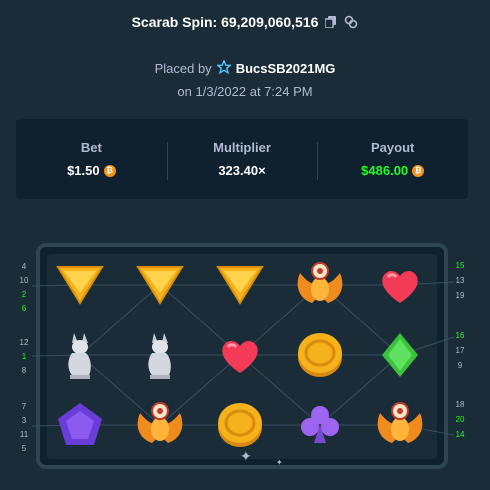 The width and height of the screenshot is (490, 490). What do you see at coordinates (225, 22) in the screenshot?
I see `bet-title: Scarab Spin: 69,209,060,516` at bounding box center [225, 22].